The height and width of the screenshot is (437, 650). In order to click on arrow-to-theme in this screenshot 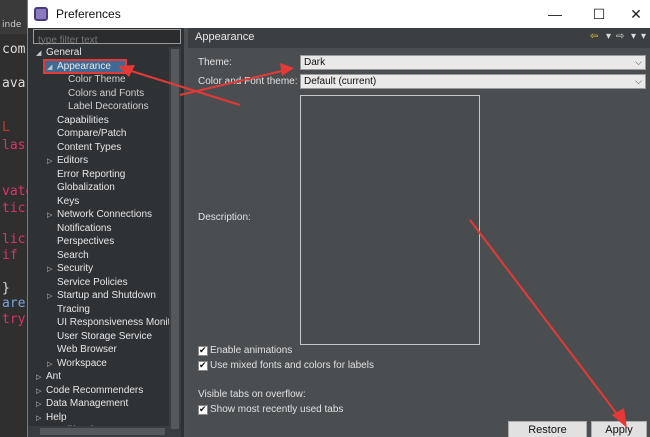, I will do `click(236, 79)`.